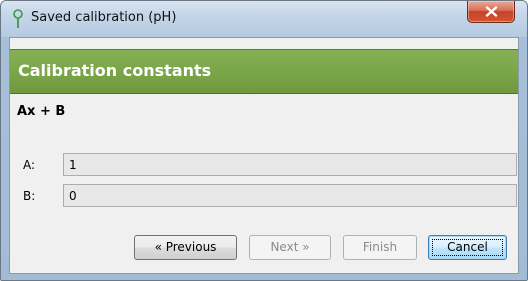  Describe the element at coordinates (104, 17) in the screenshot. I see `window-title: Saved calibration (pH)` at that location.